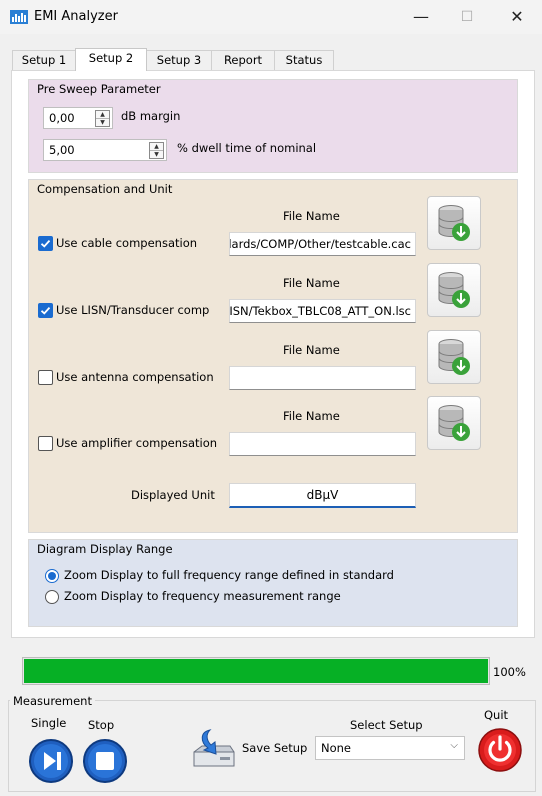 The image size is (542, 796). Describe the element at coordinates (52, 576) in the screenshot. I see `full-range-radio` at that location.